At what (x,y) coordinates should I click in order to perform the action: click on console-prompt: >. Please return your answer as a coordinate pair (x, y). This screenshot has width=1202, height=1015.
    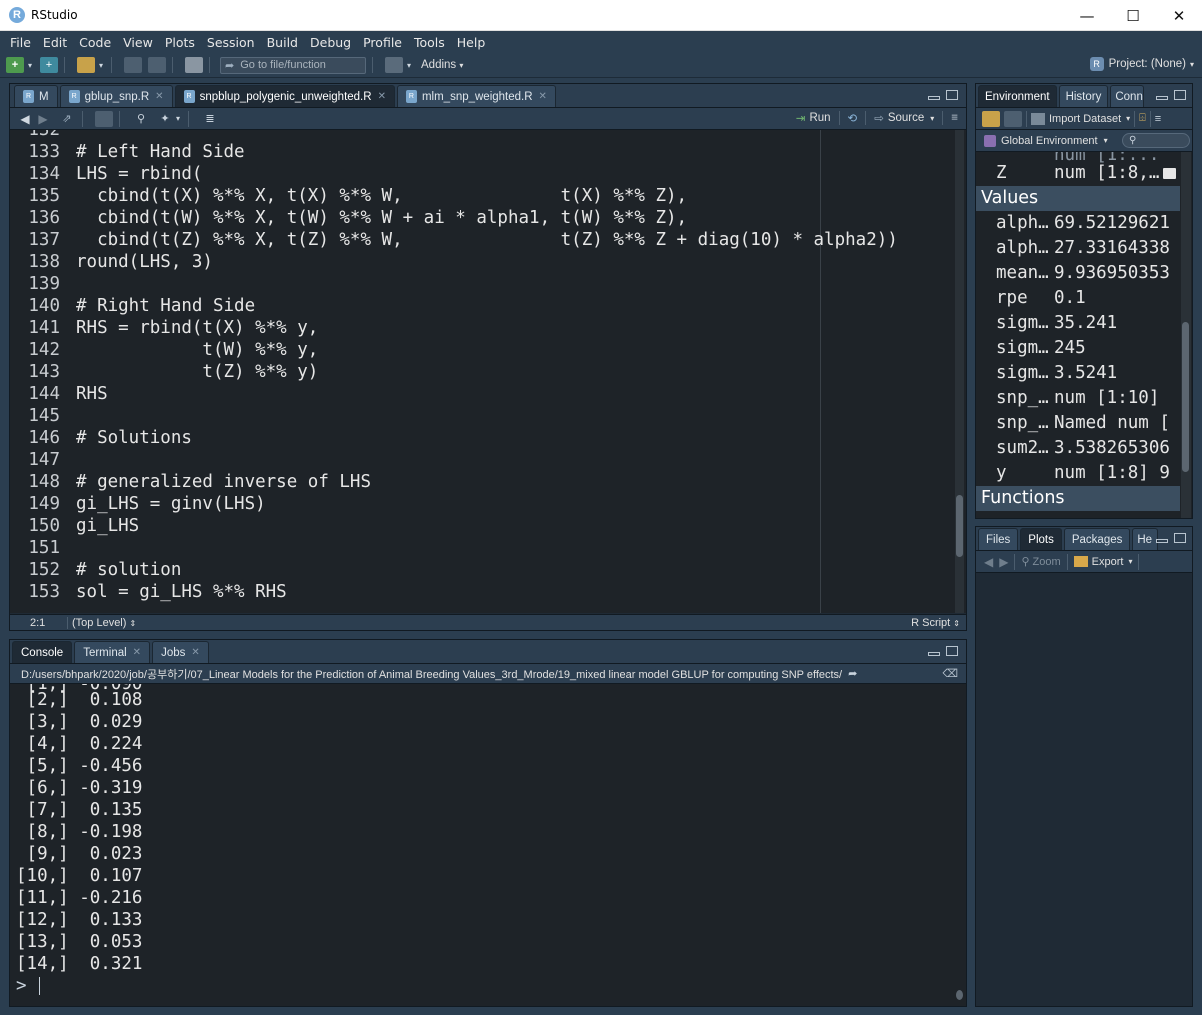
    Looking at the image, I should click on (28, 986).